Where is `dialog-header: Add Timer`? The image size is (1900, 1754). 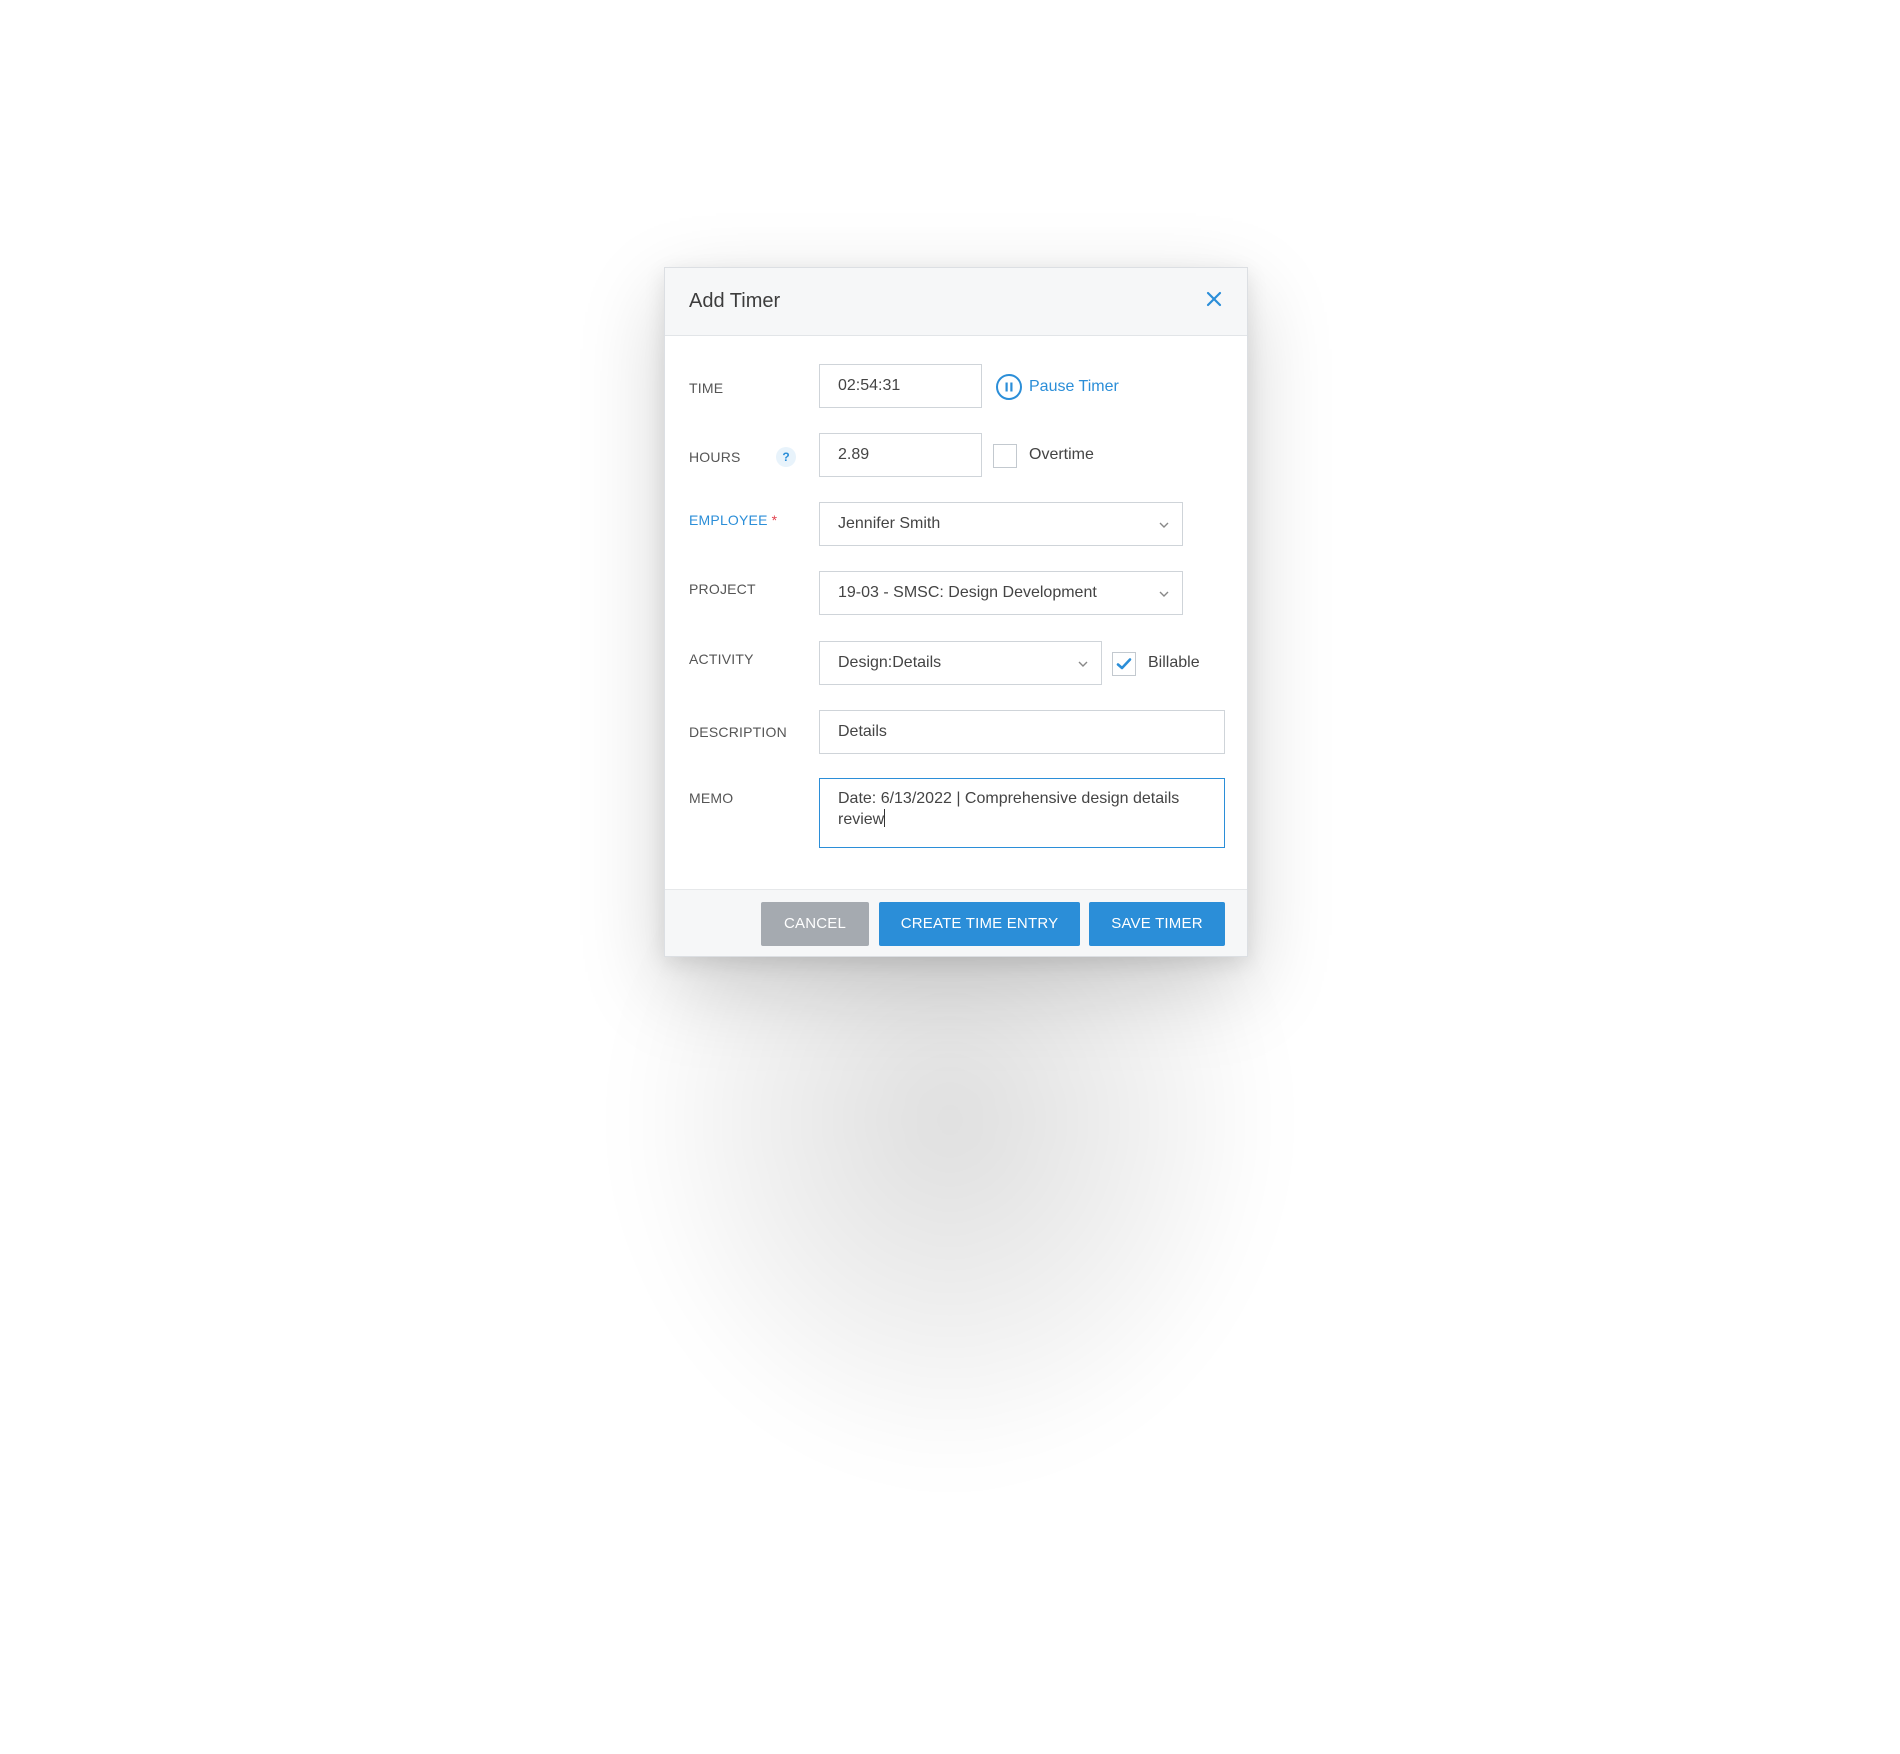 dialog-header: Add Timer is located at coordinates (956, 302).